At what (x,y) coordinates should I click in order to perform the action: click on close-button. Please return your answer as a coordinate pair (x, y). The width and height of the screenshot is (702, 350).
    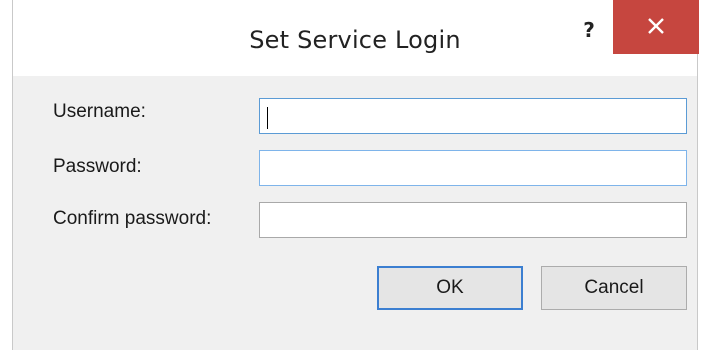
    Looking at the image, I should click on (656, 27).